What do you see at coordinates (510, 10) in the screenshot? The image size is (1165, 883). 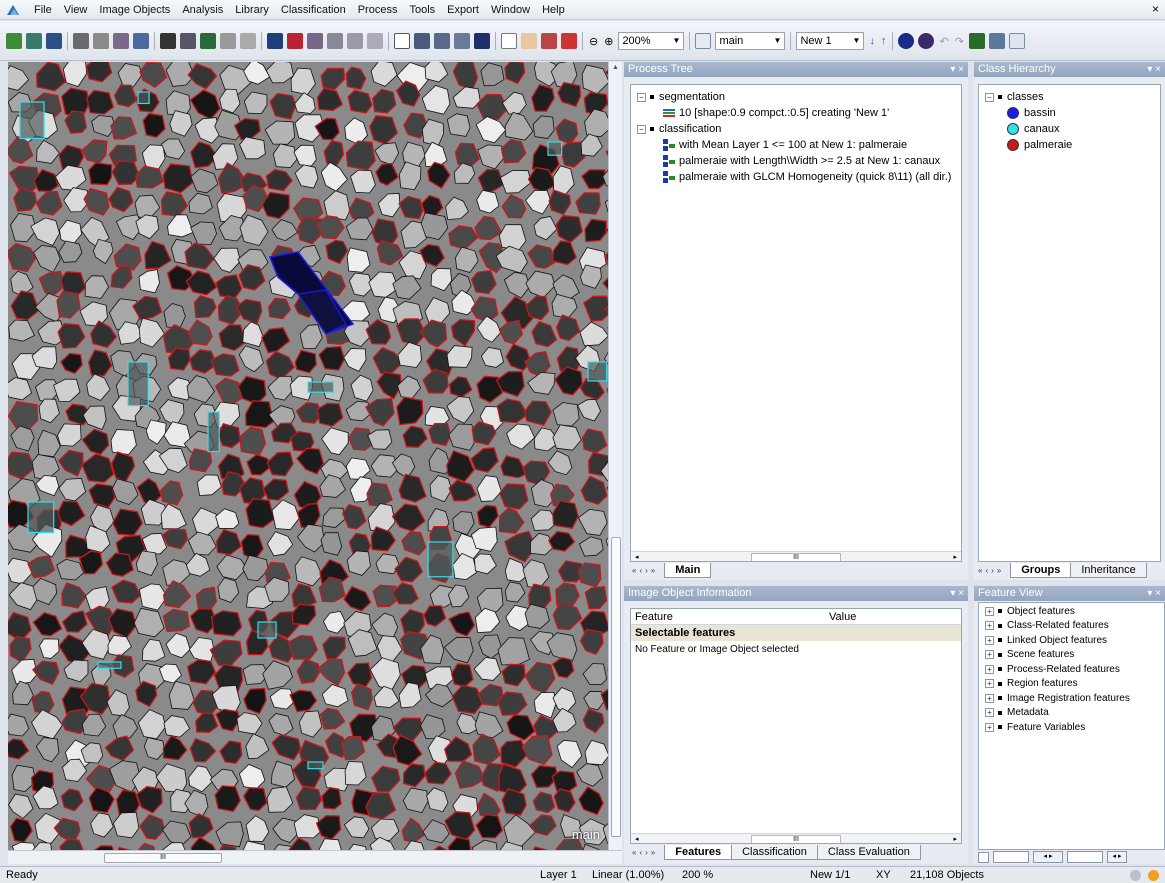 I see `menu-window: Window` at bounding box center [510, 10].